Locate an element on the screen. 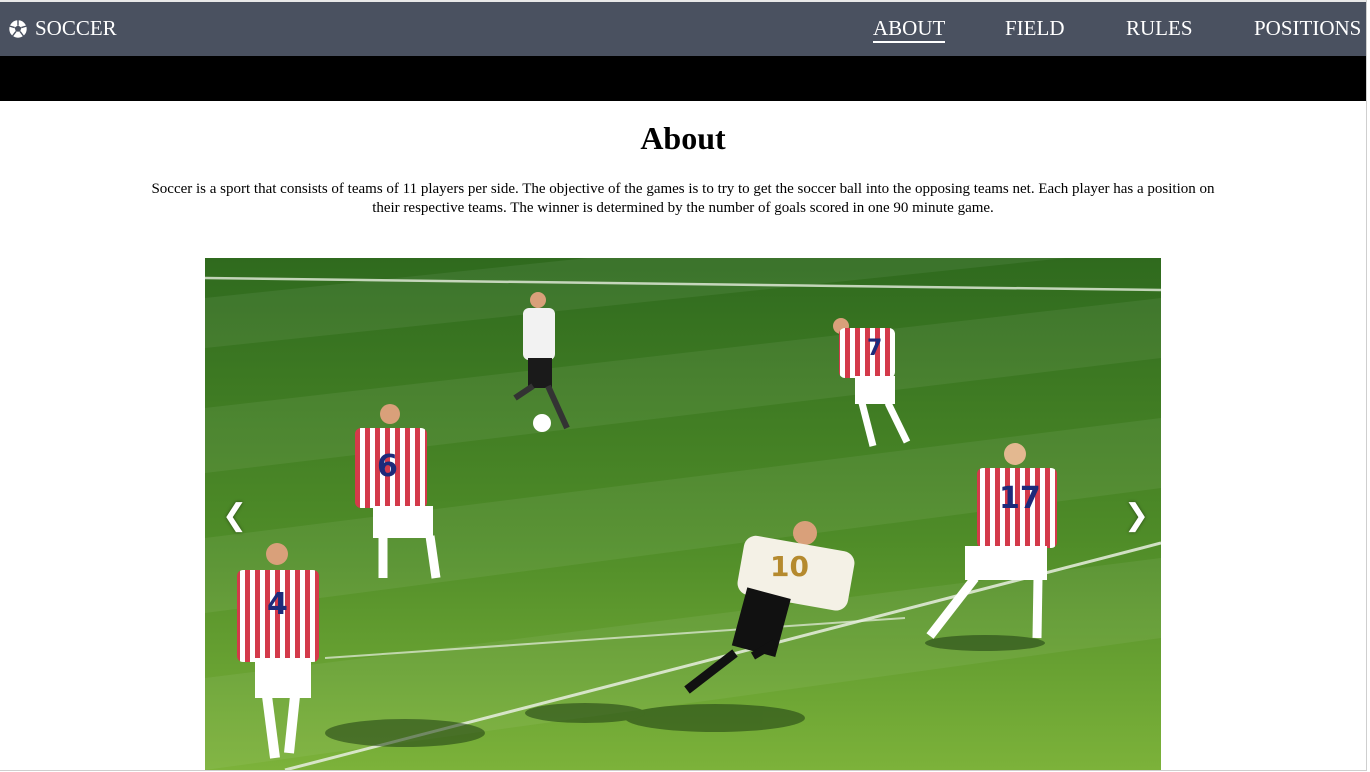 The image size is (1370, 772). svg-text: 10 is located at coordinates (789, 566).